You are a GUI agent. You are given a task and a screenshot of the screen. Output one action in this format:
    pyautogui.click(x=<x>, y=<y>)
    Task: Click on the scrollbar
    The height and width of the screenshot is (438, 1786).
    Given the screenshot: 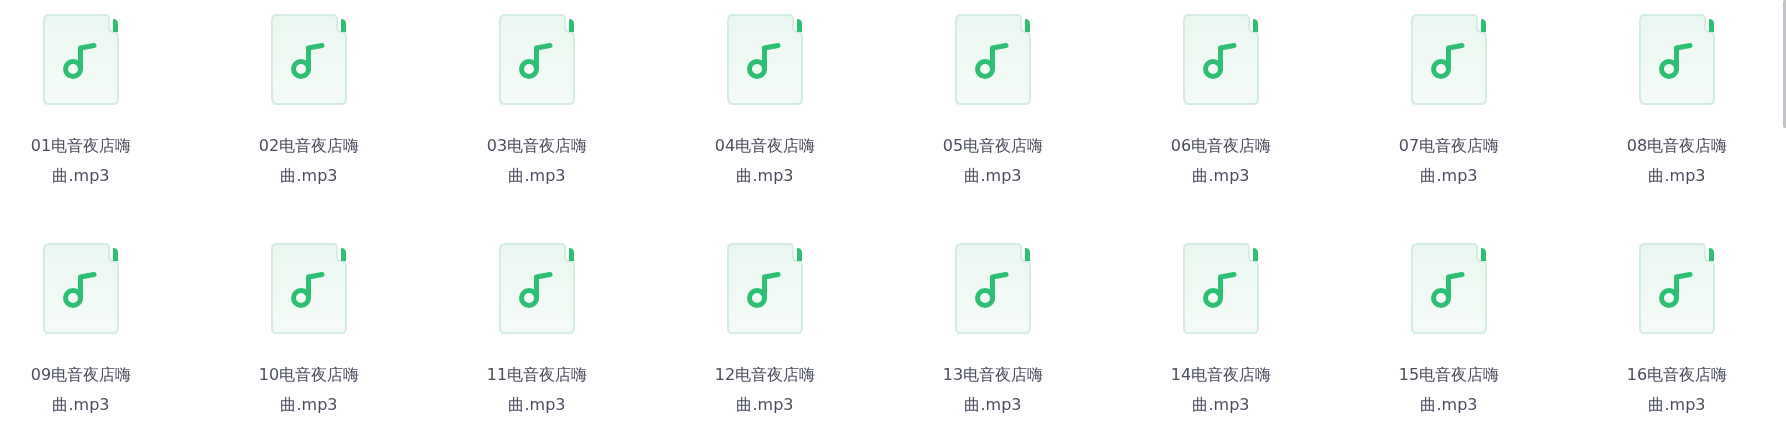 What is the action you would take?
    pyautogui.click(x=1784, y=64)
    